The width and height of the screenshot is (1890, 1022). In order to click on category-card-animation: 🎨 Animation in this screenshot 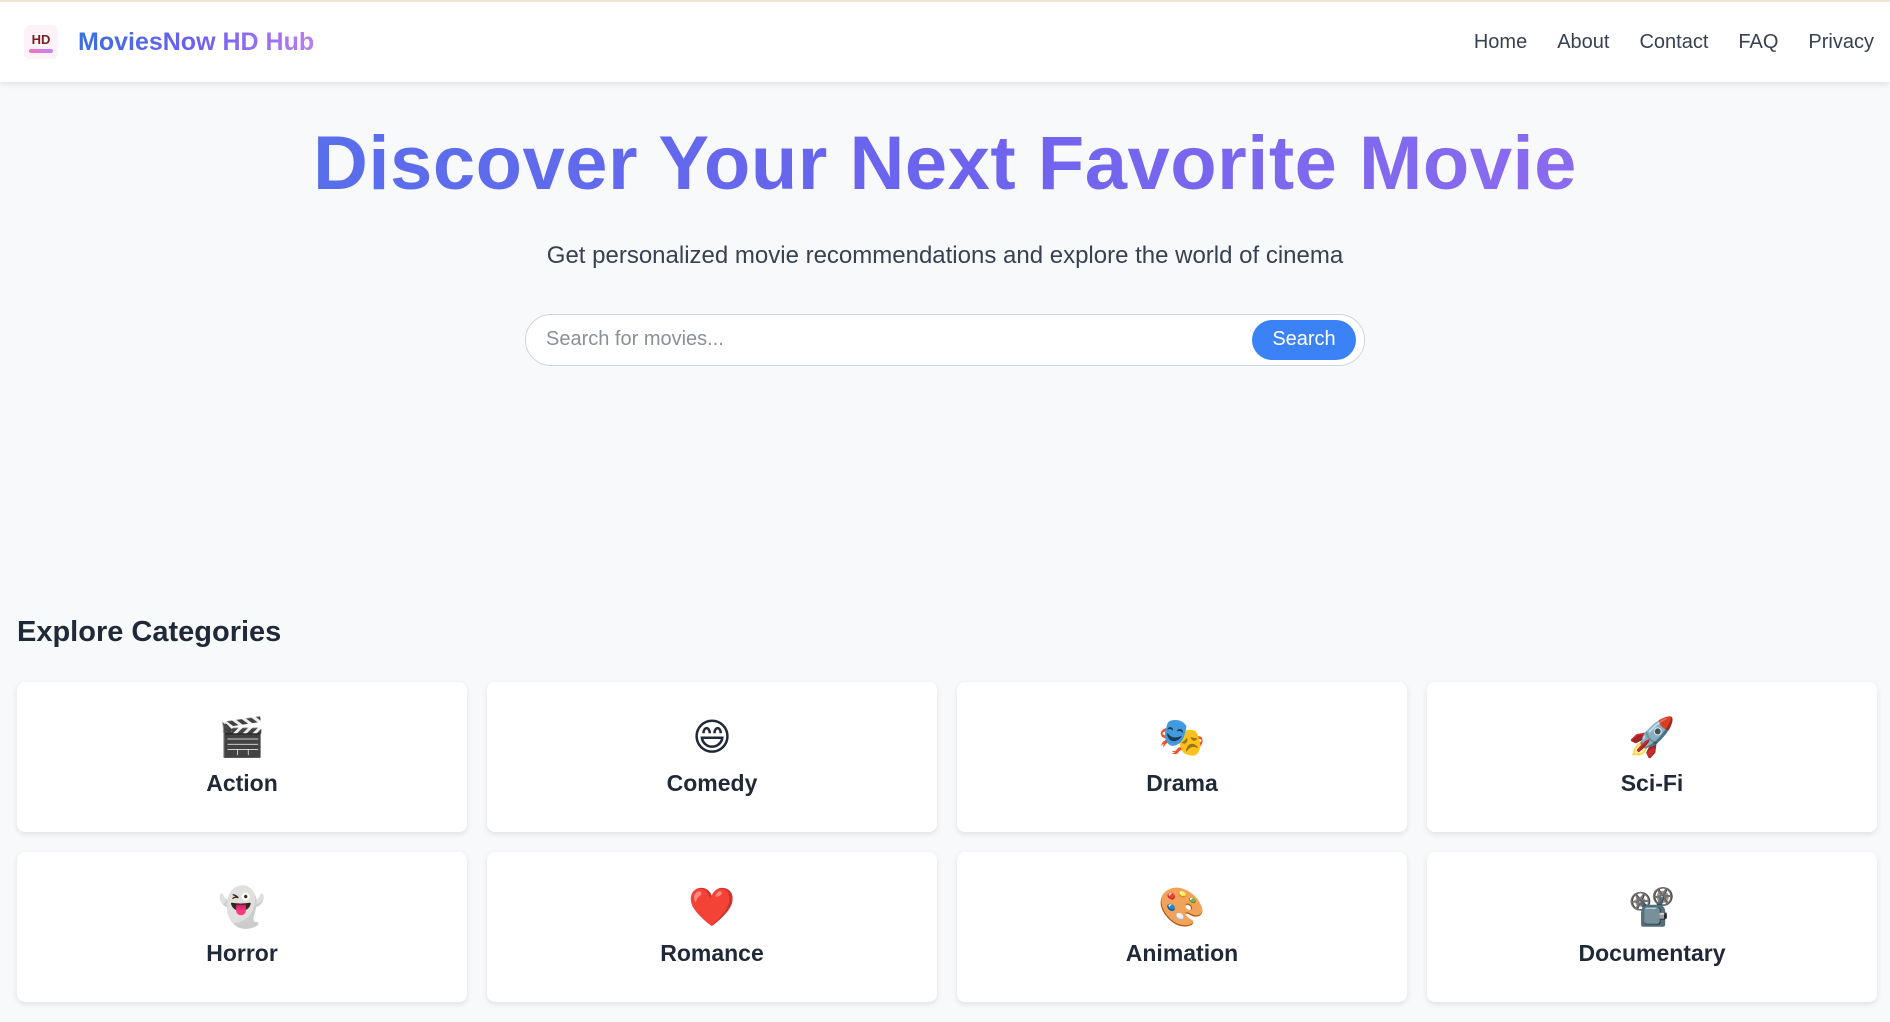, I will do `click(1182, 926)`.